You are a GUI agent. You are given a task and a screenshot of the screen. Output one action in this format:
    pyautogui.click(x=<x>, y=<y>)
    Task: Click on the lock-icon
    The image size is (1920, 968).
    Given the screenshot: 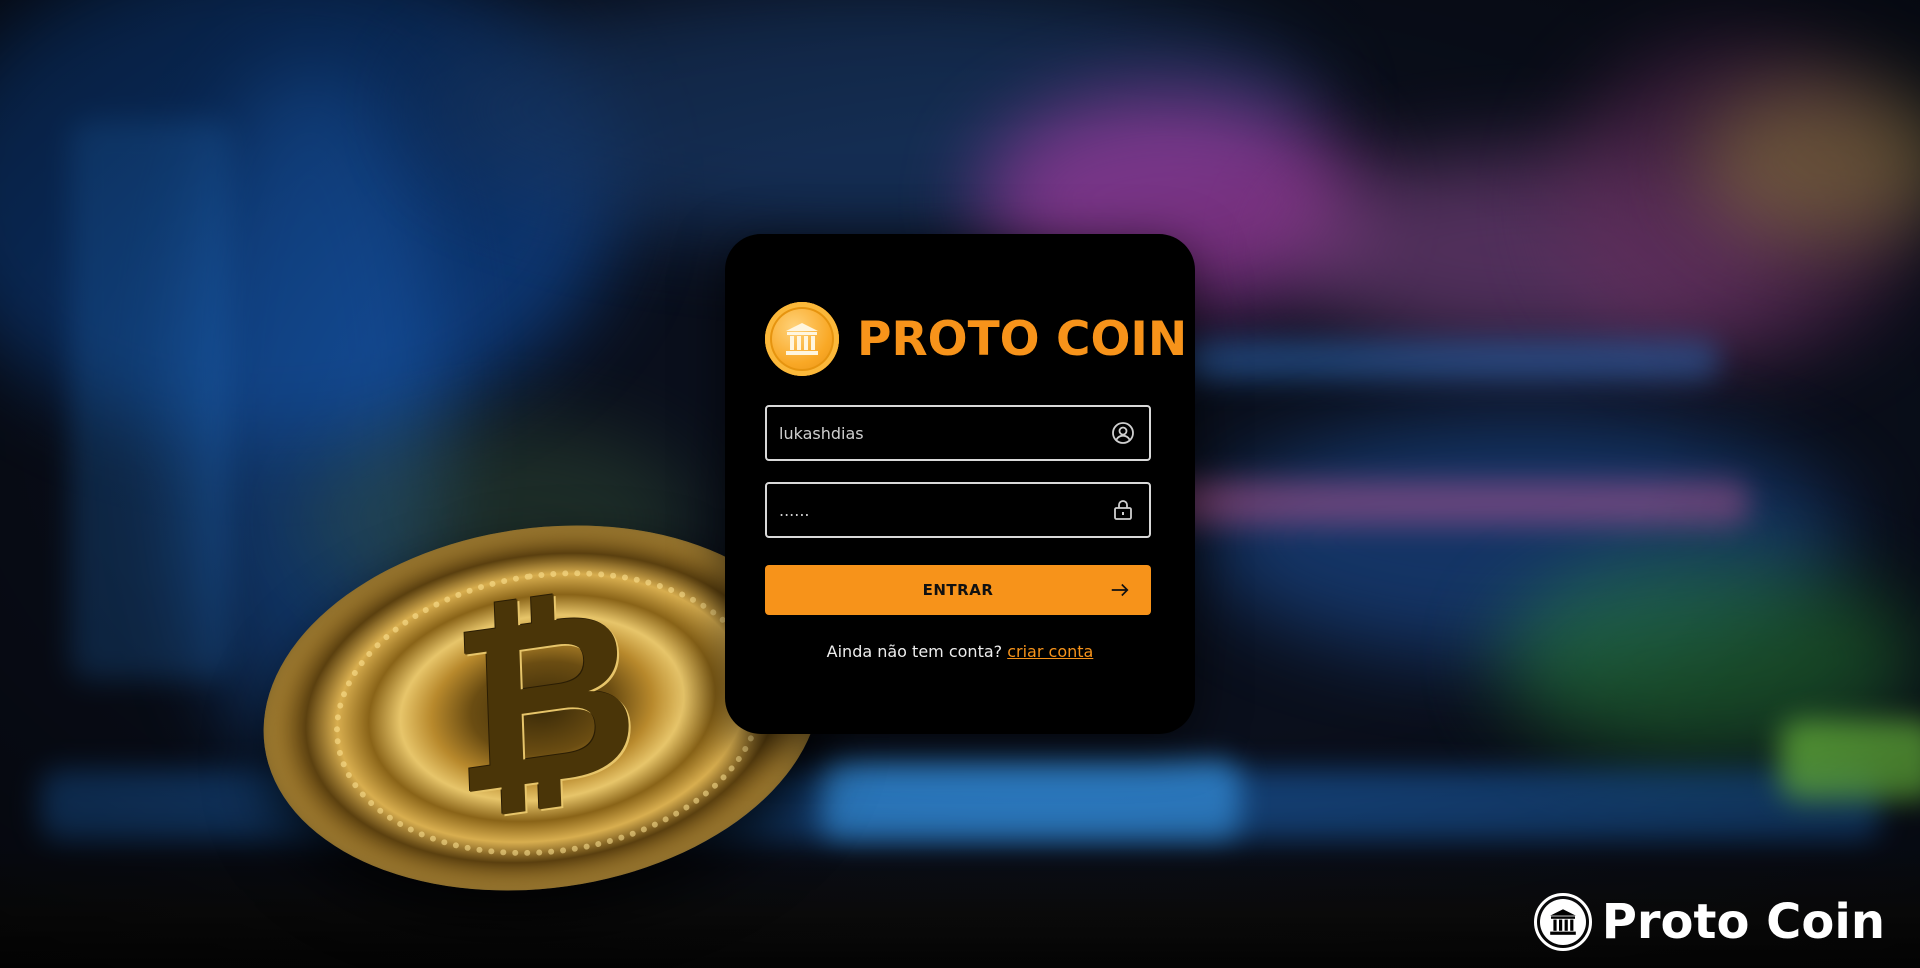 What is the action you would take?
    pyautogui.click(x=1123, y=510)
    